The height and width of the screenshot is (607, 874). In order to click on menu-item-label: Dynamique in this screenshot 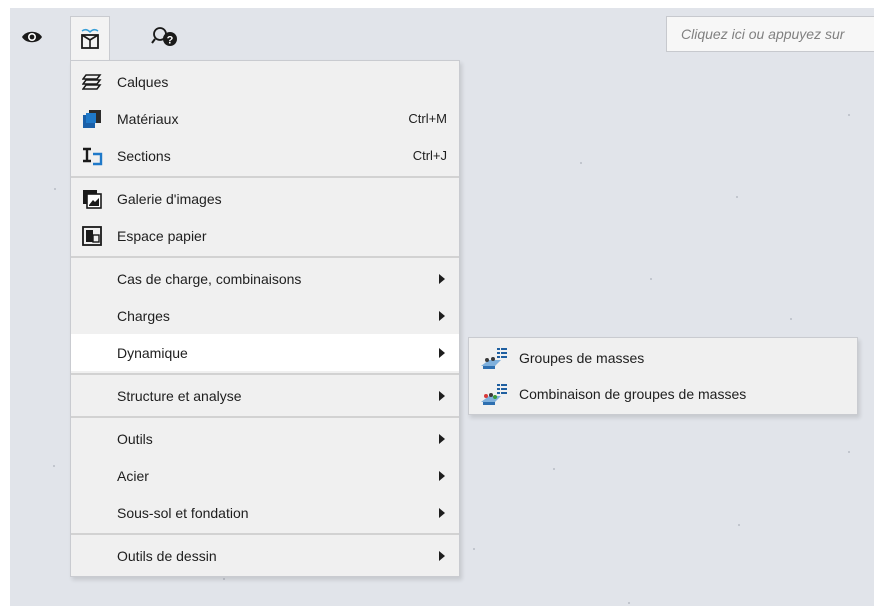, I will do `click(152, 352)`.